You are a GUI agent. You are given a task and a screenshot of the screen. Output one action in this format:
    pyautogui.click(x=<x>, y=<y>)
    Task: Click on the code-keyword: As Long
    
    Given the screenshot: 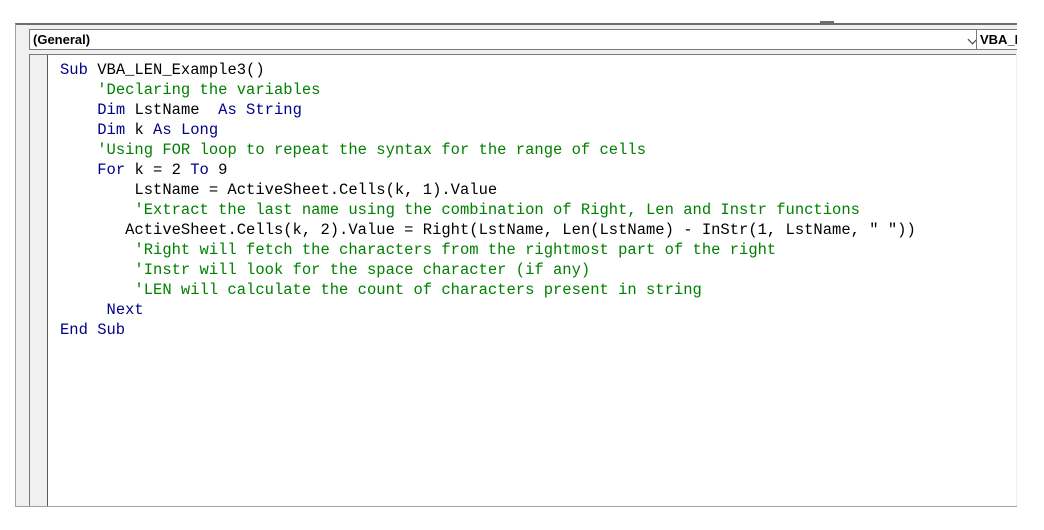 What is the action you would take?
    pyautogui.click(x=186, y=130)
    